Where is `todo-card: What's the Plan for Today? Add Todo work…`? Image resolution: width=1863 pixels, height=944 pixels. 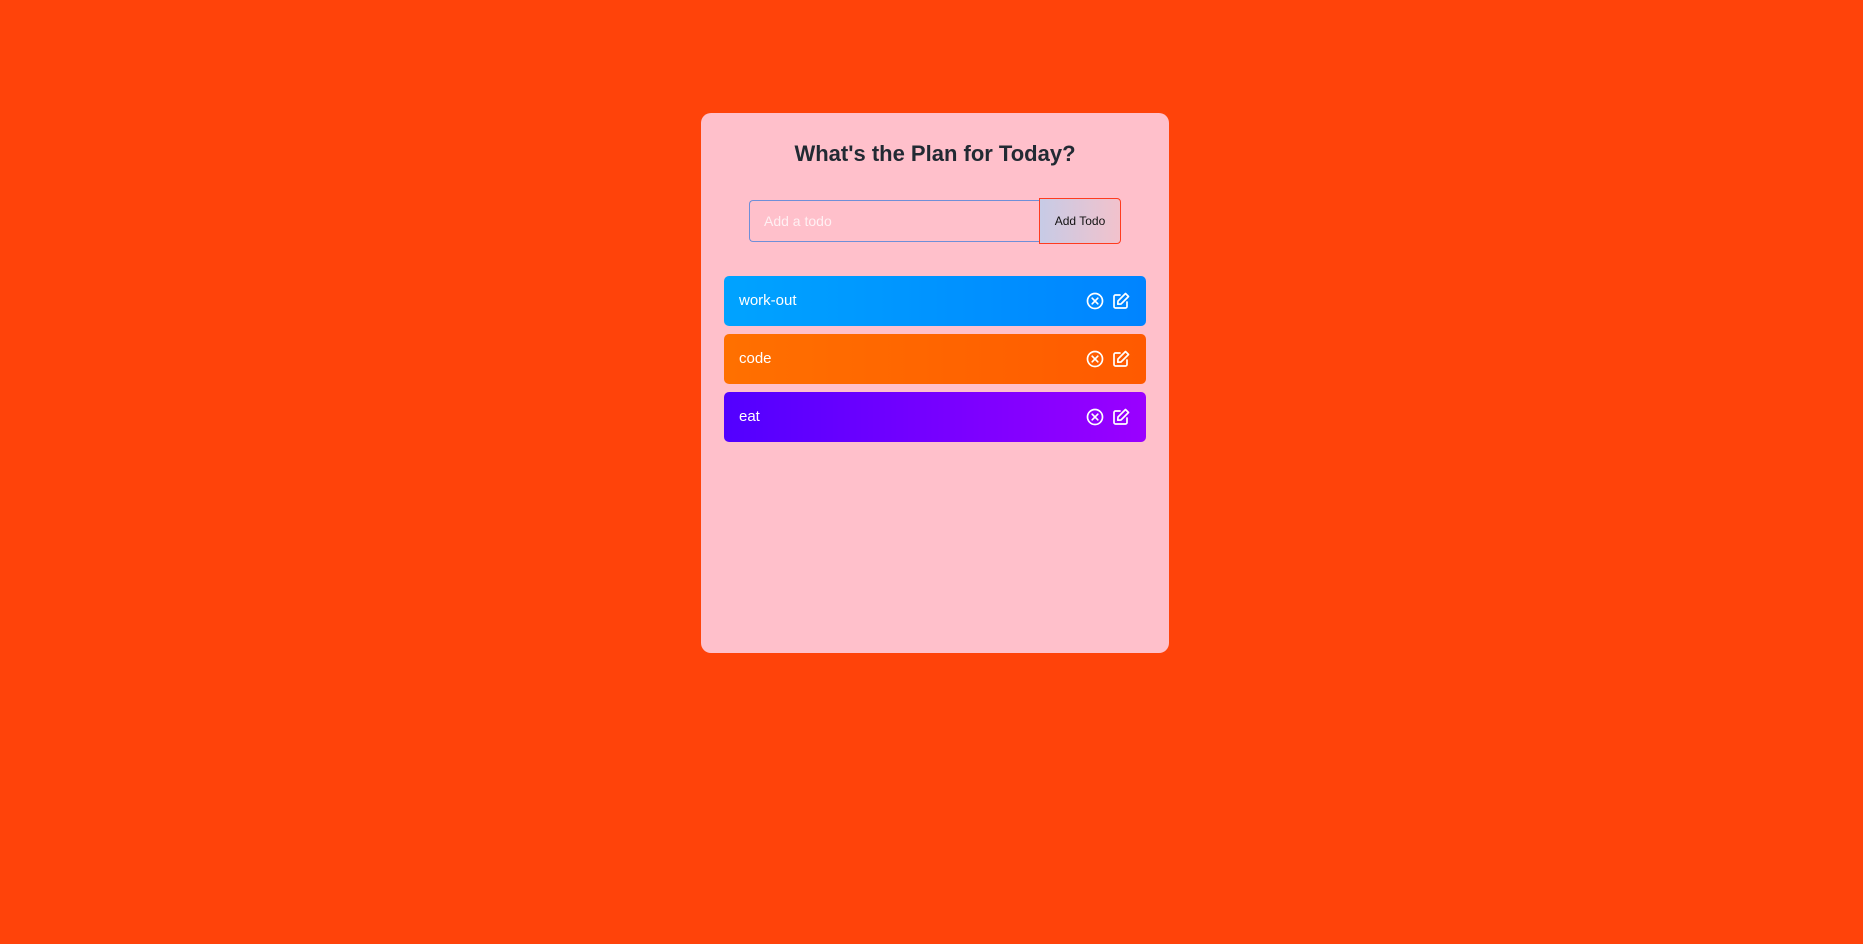
todo-card: What's the Plan for Today? Add Todo work… is located at coordinates (935, 383).